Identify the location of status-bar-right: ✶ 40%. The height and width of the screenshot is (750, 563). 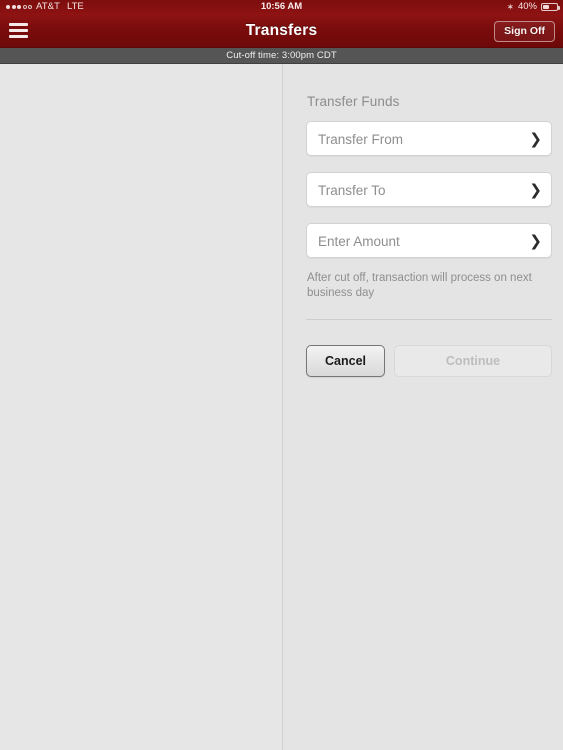
(533, 7).